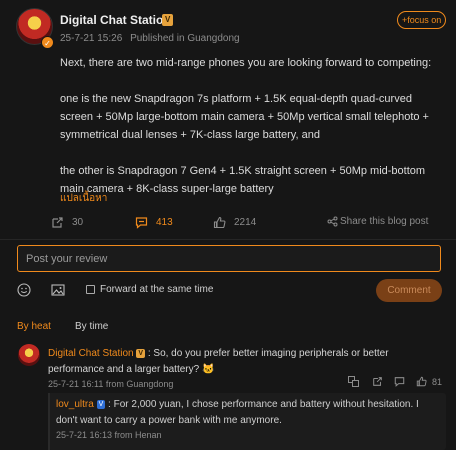 The width and height of the screenshot is (456, 450). I want to click on share-button: Share this blog post, so click(377, 221).